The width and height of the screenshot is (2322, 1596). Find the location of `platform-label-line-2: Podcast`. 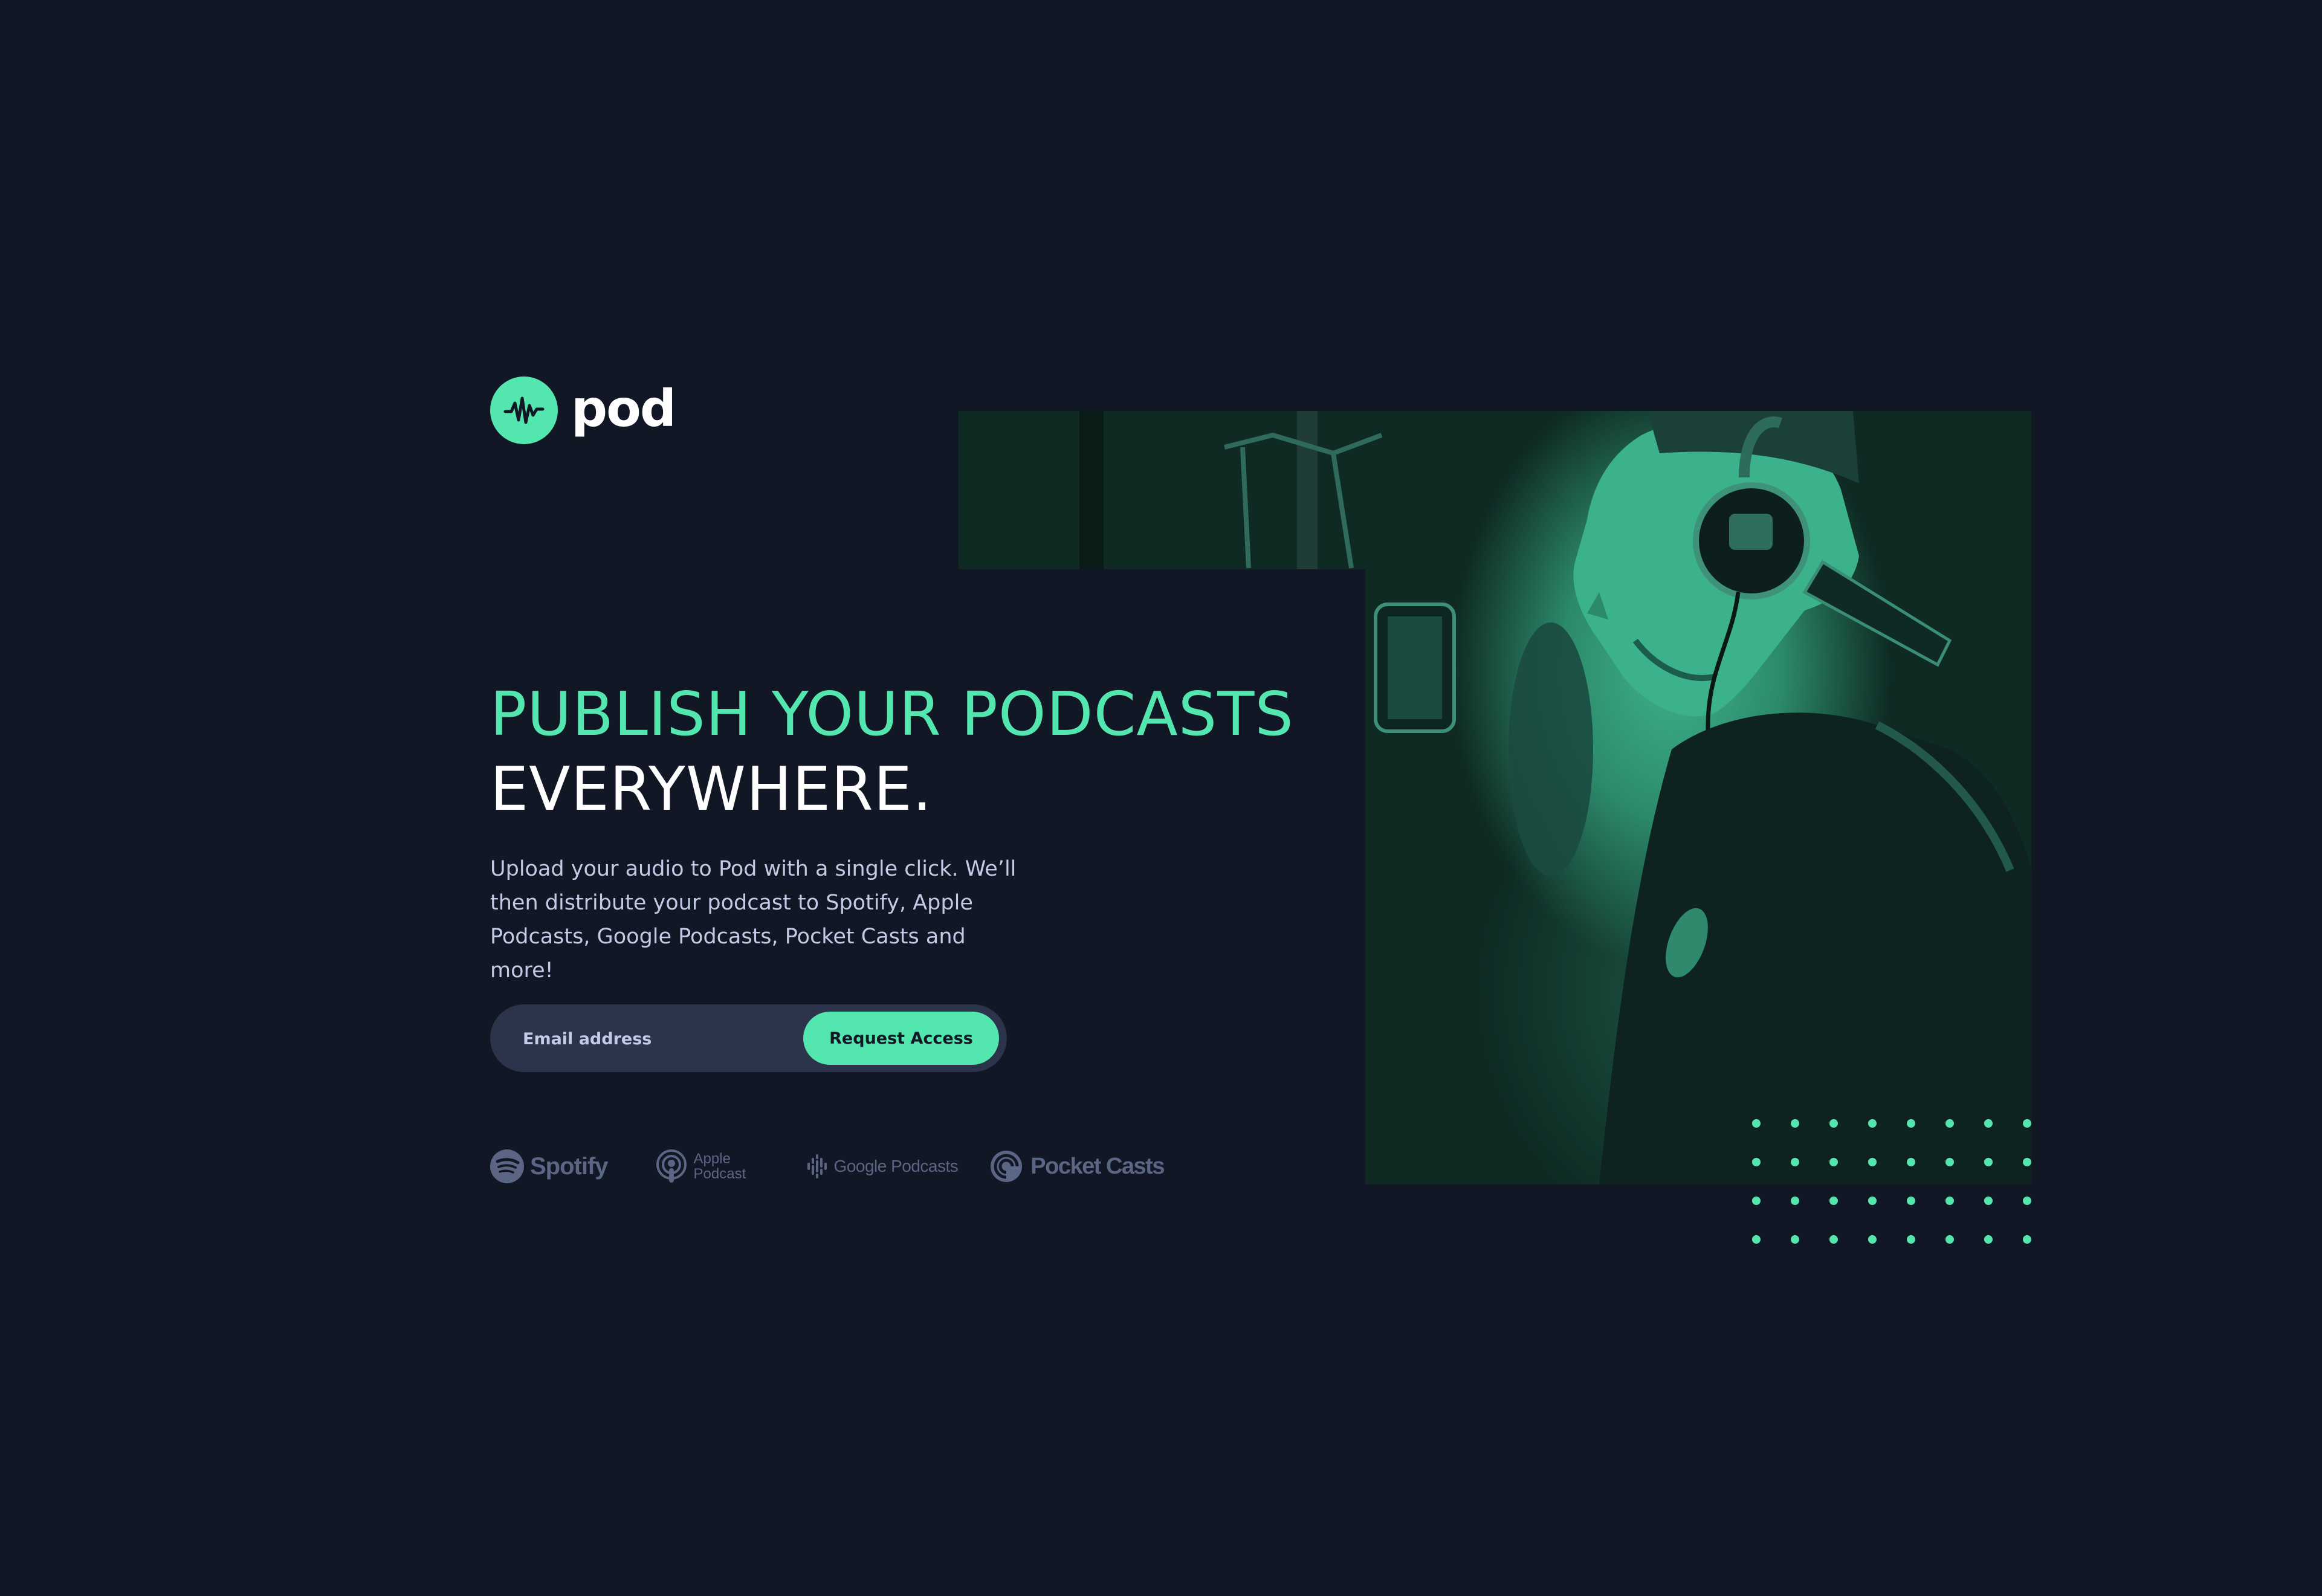

platform-label-line-2: Podcast is located at coordinates (720, 1174).